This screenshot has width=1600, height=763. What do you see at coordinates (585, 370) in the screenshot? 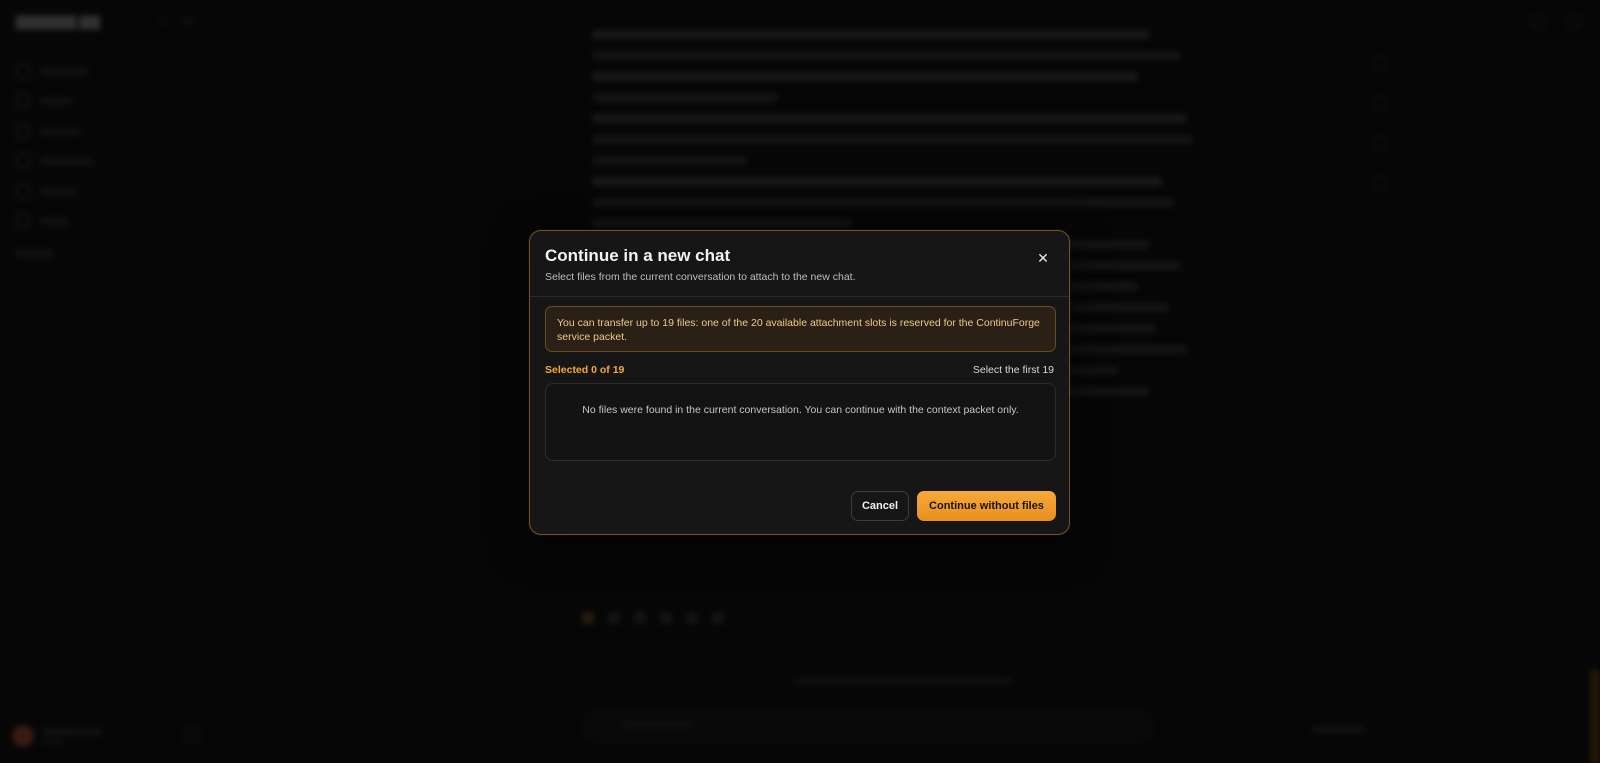
I see `selected-count: Selected 0 of 19` at bounding box center [585, 370].